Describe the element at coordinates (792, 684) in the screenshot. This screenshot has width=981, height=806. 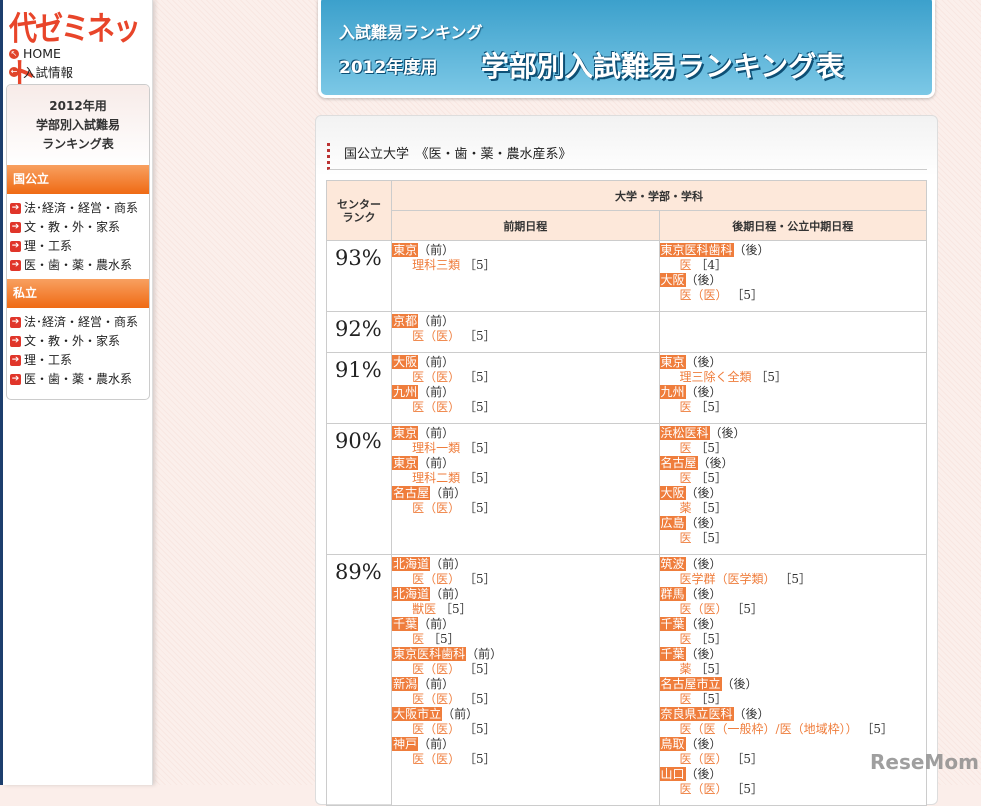
I see `entry: 名古屋市立（後）` at that location.